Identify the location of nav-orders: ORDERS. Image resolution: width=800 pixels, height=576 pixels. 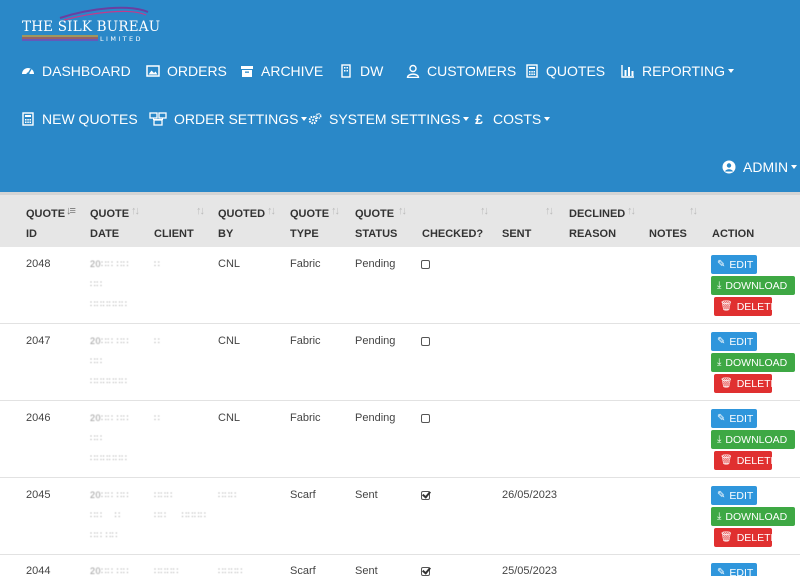
(186, 71).